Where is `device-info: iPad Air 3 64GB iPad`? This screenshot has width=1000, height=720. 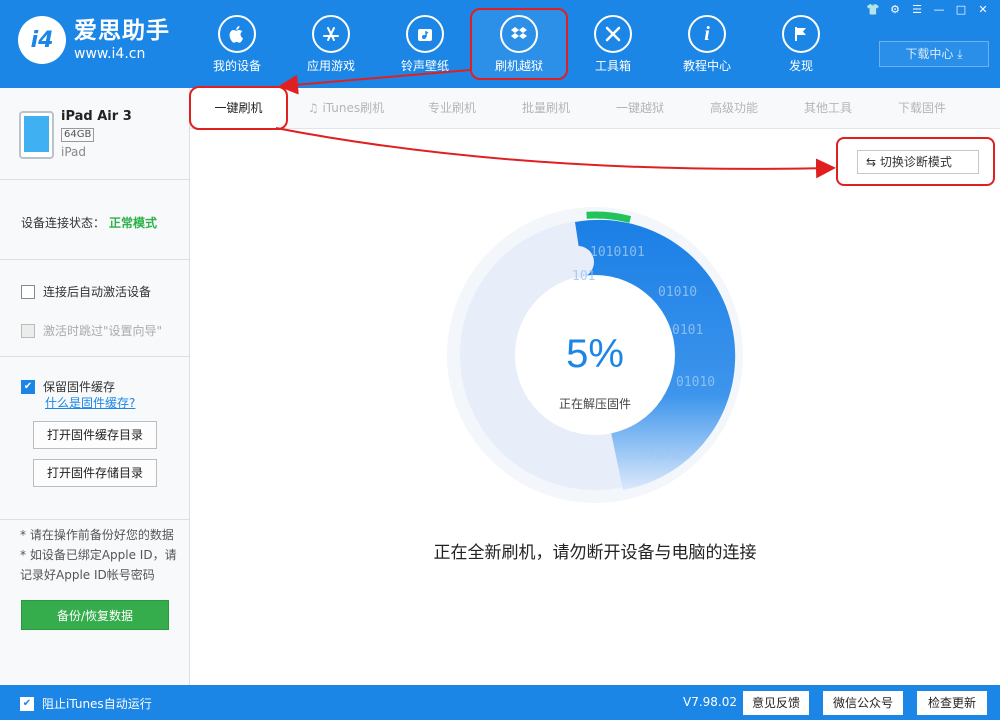
device-info: iPad Air 3 64GB iPad is located at coordinates (94, 134).